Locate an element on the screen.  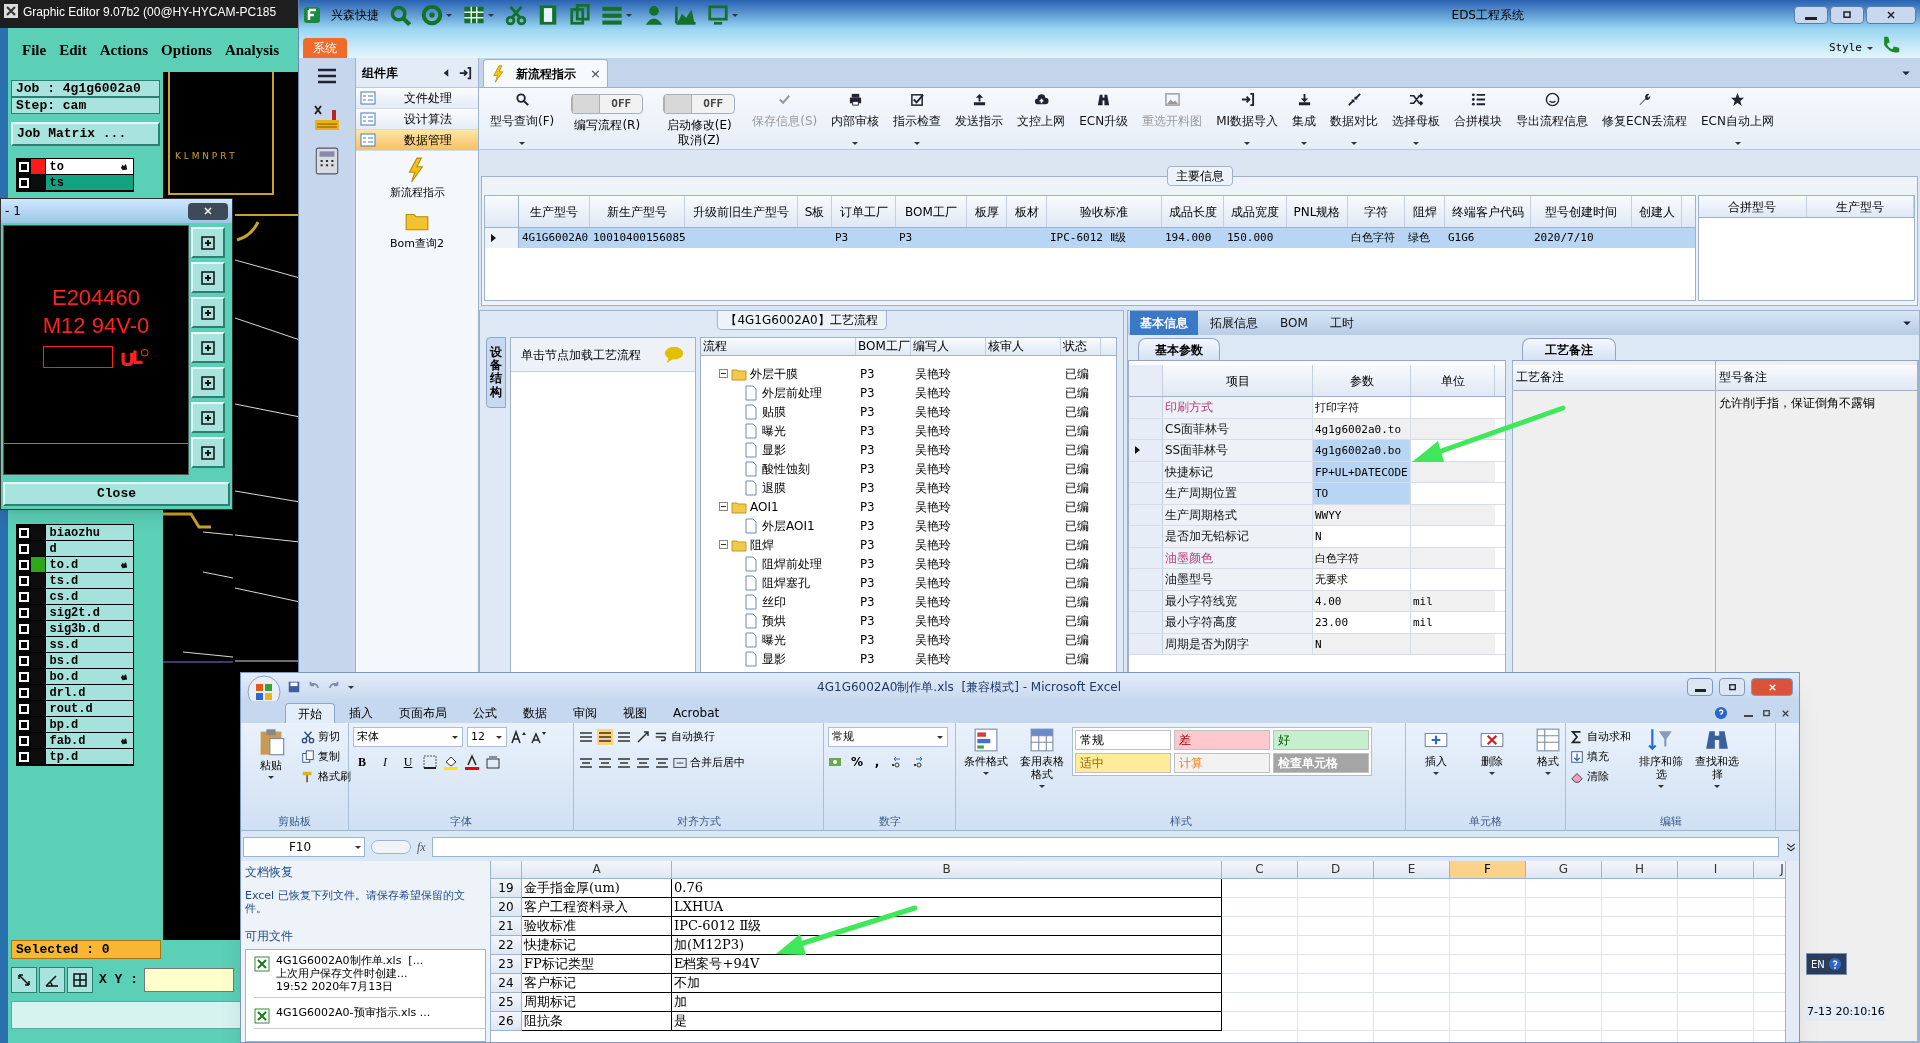
paste-button: 粘贴 is located at coordinates (271, 753).